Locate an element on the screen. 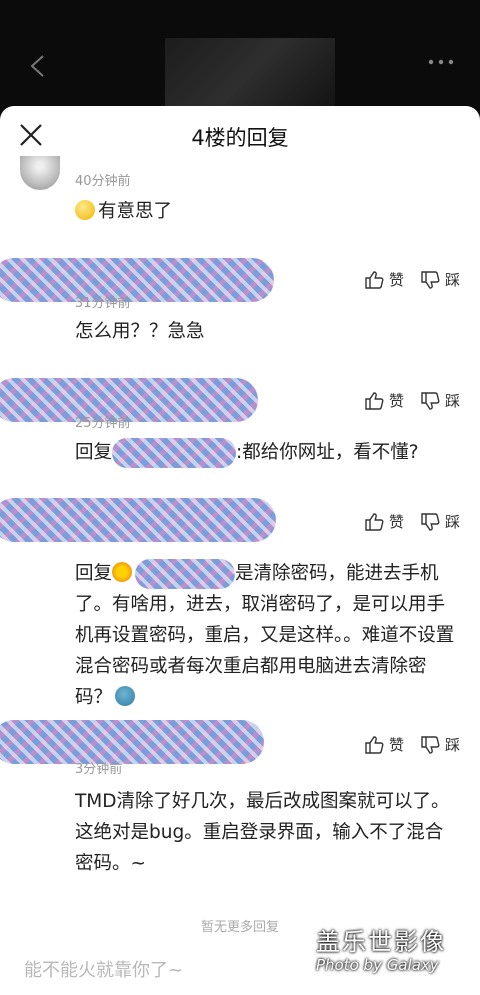 This screenshot has width=480, height=995. page-title: 4楼的回复 is located at coordinates (240, 138).